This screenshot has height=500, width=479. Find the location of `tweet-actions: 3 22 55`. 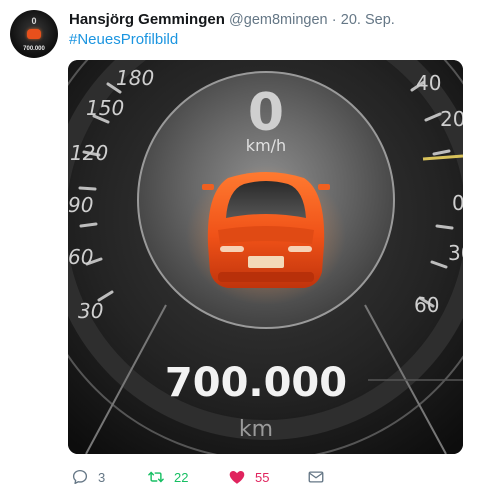

tweet-actions: 3 22 55 is located at coordinates (265, 477).